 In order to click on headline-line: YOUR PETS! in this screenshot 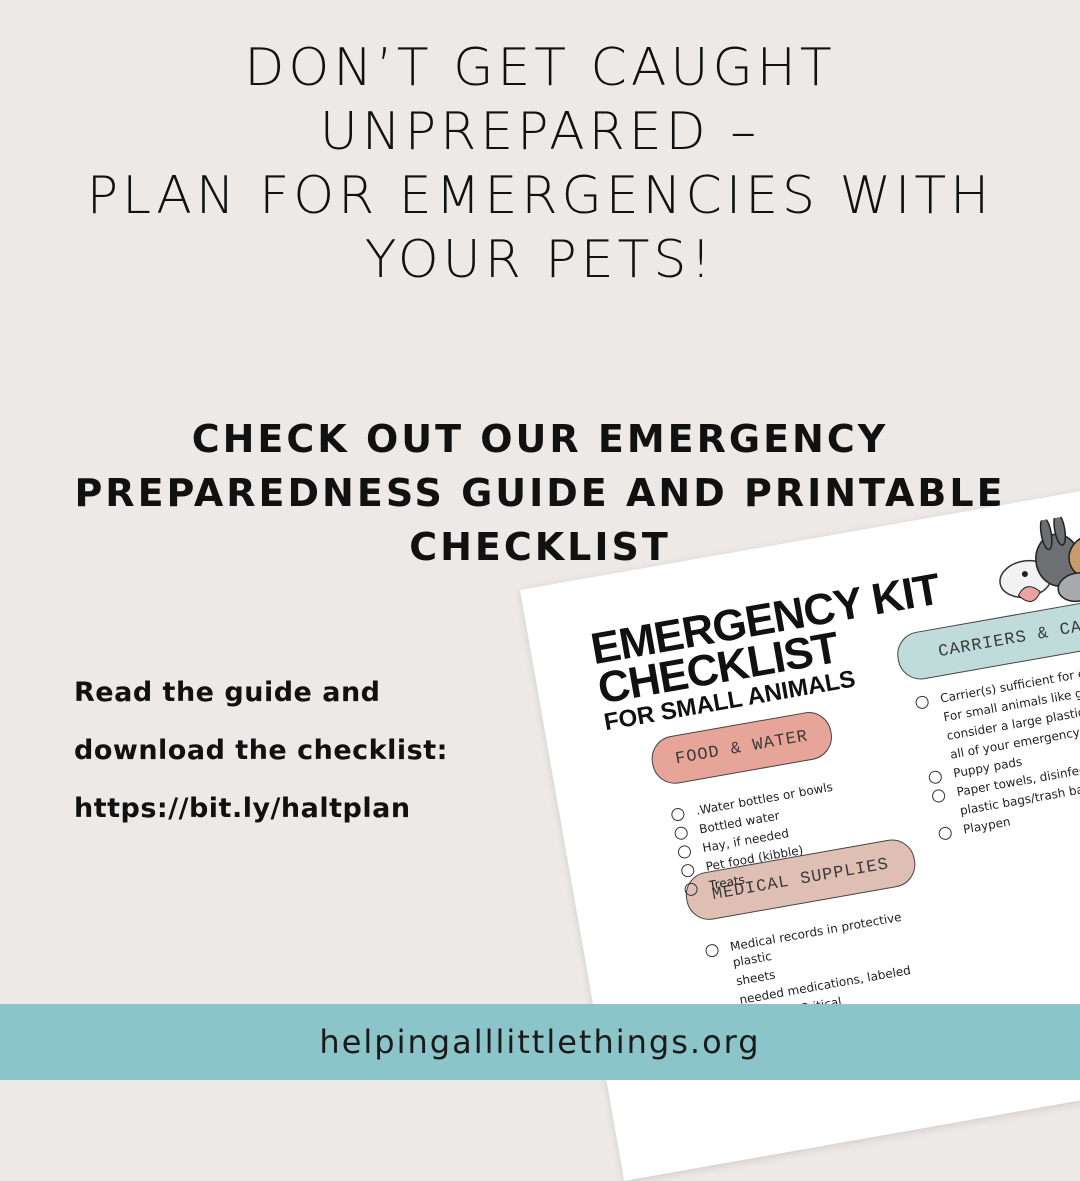, I will do `click(540, 260)`.